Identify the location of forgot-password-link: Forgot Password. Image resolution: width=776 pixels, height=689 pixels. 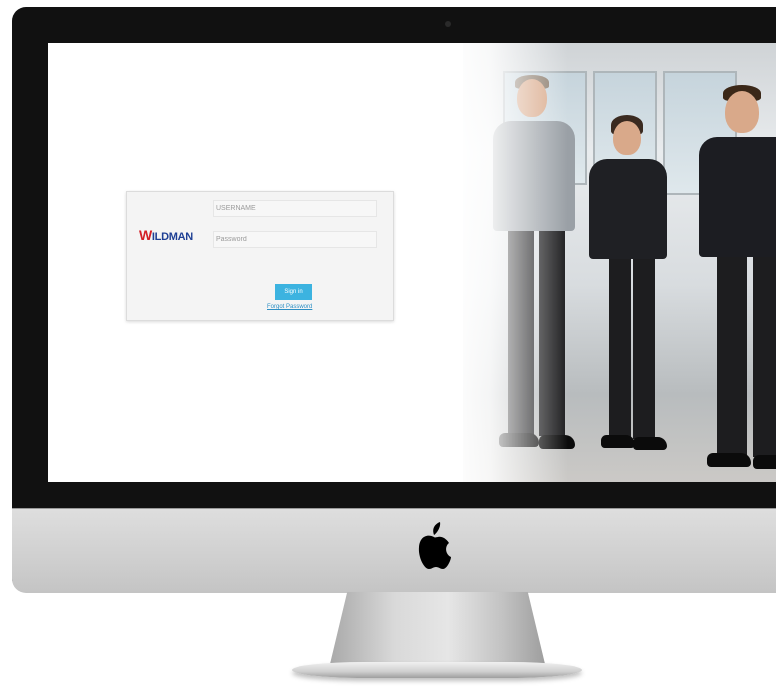
(289, 307).